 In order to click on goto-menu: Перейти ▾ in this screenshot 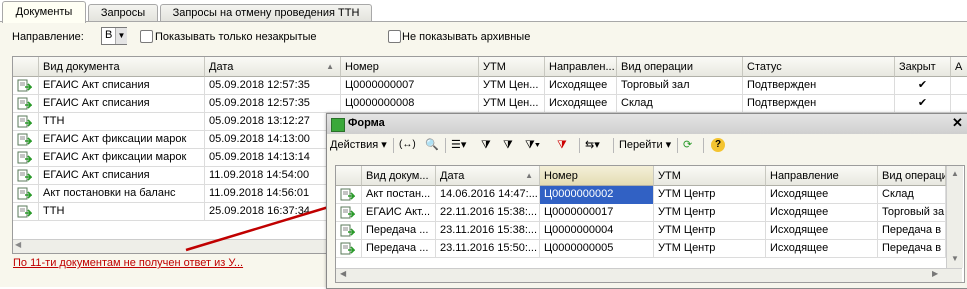, I will do `click(645, 145)`.